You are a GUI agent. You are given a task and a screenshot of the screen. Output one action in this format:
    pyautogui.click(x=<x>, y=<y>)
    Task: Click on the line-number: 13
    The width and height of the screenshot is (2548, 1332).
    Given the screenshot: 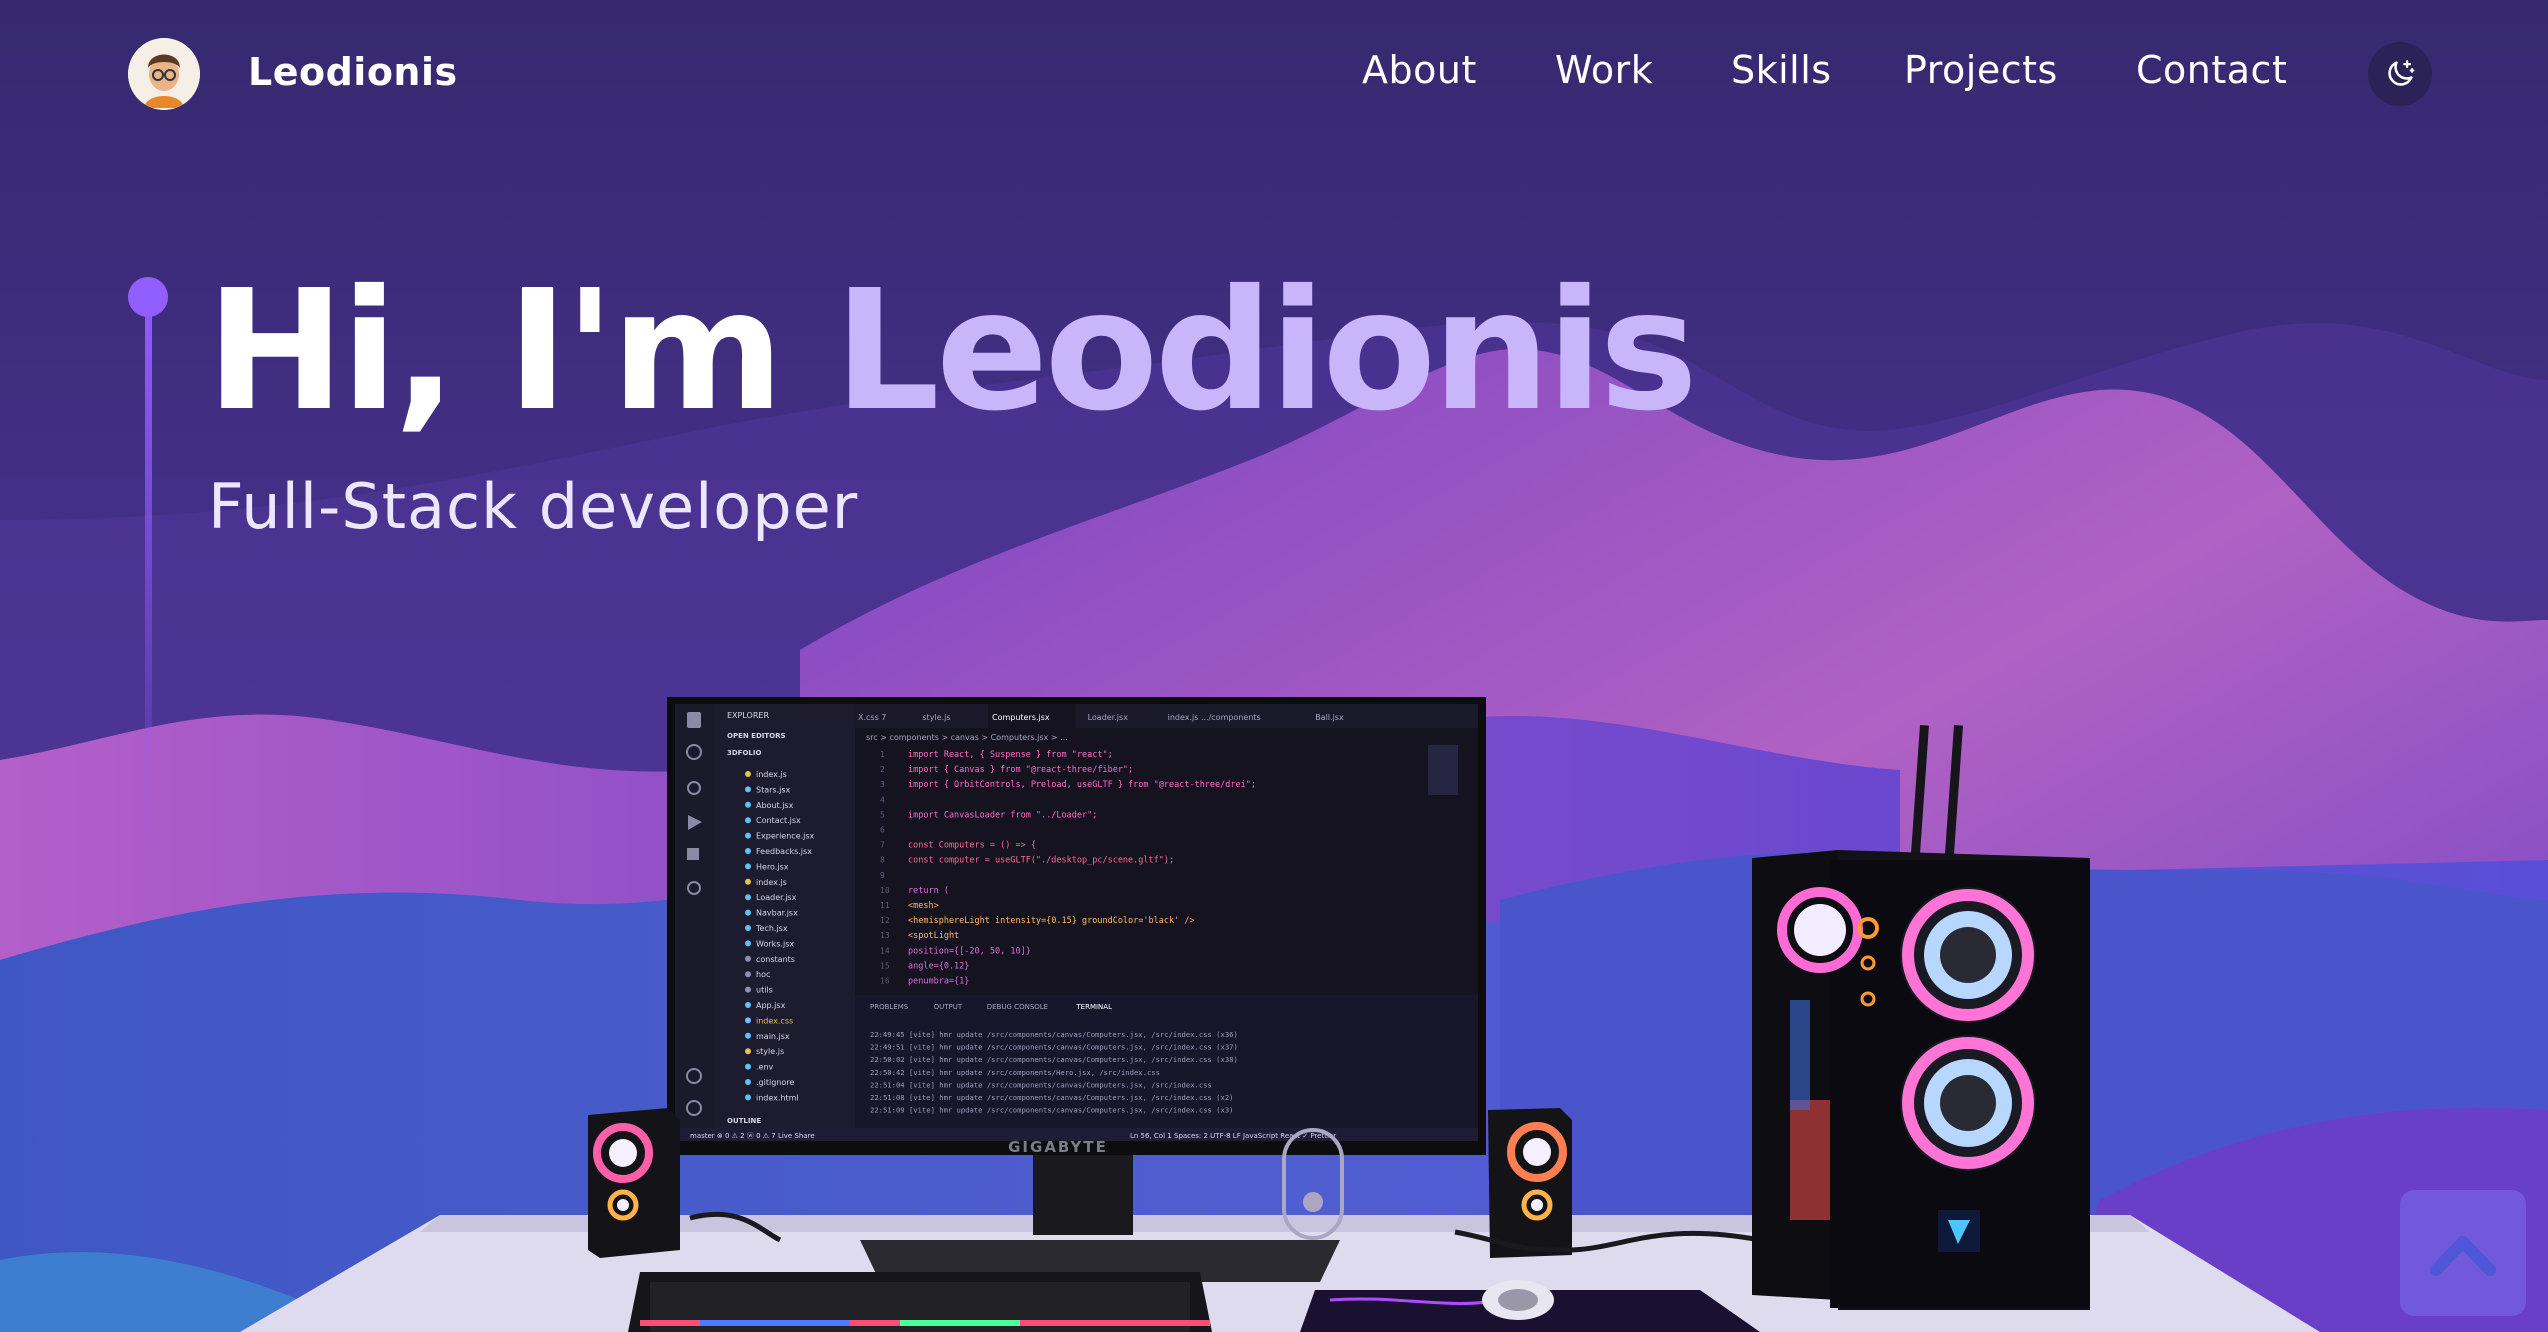 What is the action you would take?
    pyautogui.click(x=885, y=935)
    